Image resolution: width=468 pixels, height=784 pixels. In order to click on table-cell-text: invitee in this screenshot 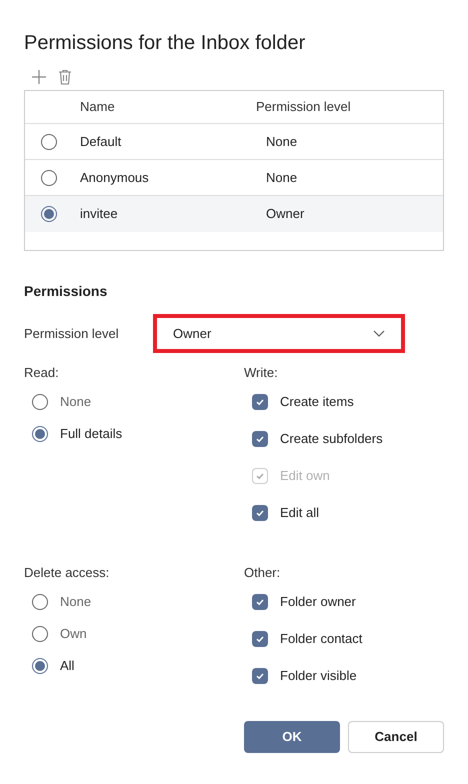, I will do `click(99, 214)`.